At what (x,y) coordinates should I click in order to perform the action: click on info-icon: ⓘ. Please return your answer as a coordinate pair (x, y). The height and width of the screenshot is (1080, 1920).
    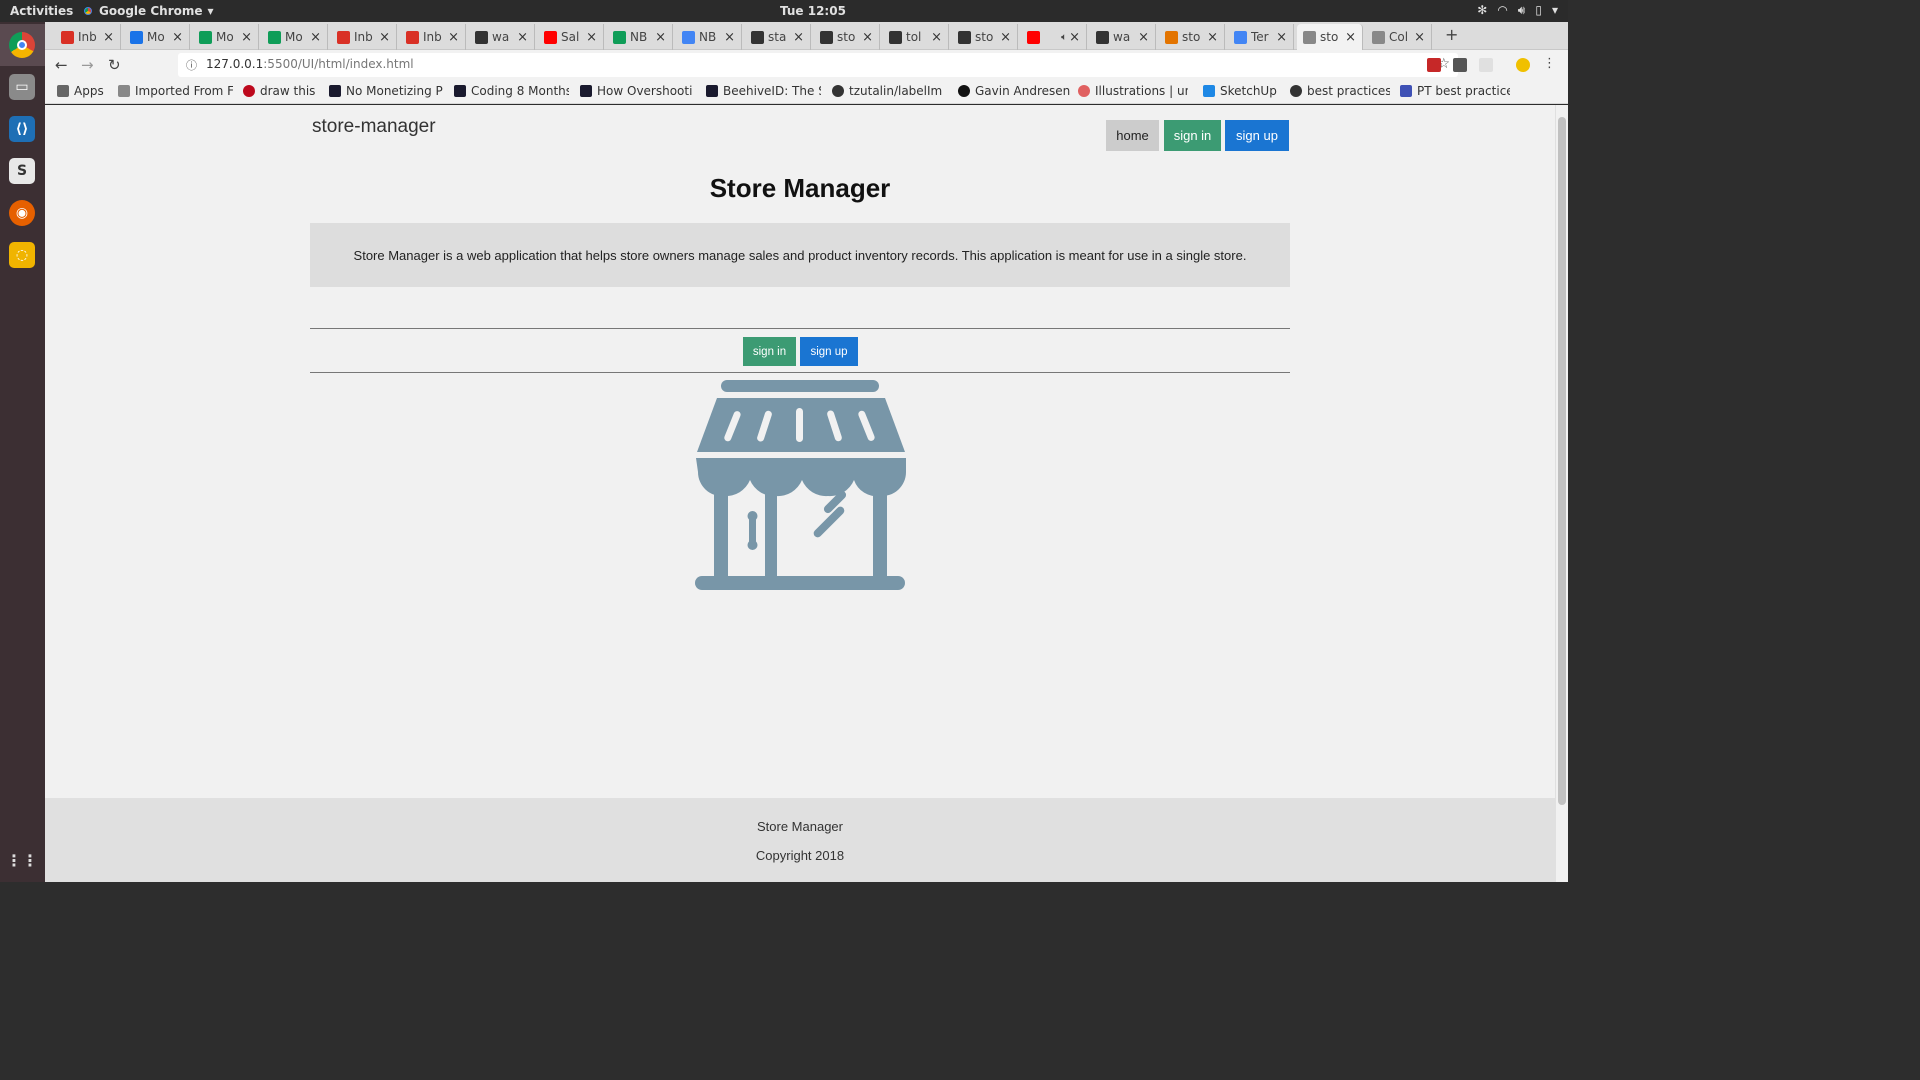
    Looking at the image, I should click on (191, 65).